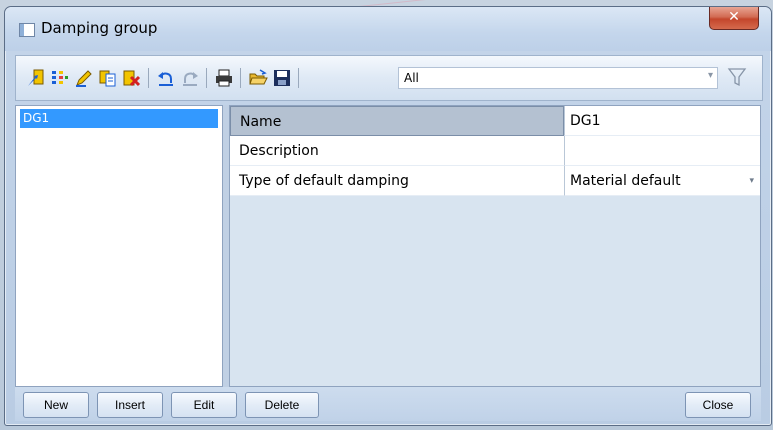  What do you see at coordinates (662, 121) in the screenshot?
I see `name-field: DG1` at bounding box center [662, 121].